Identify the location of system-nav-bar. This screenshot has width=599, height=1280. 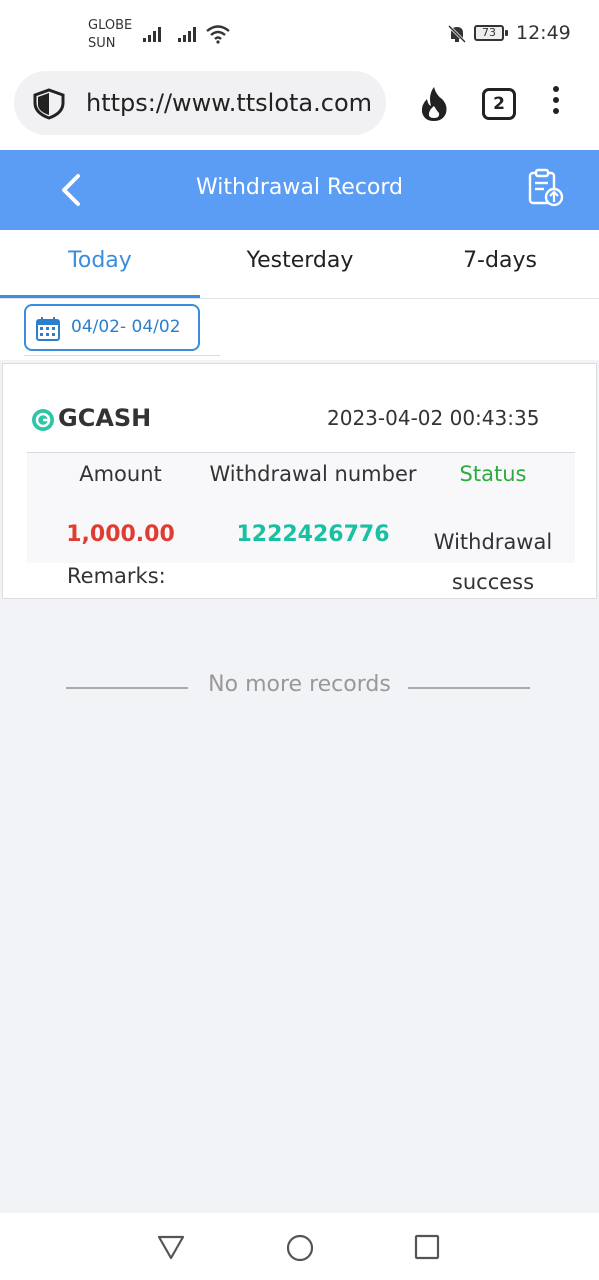
(299, 1246).